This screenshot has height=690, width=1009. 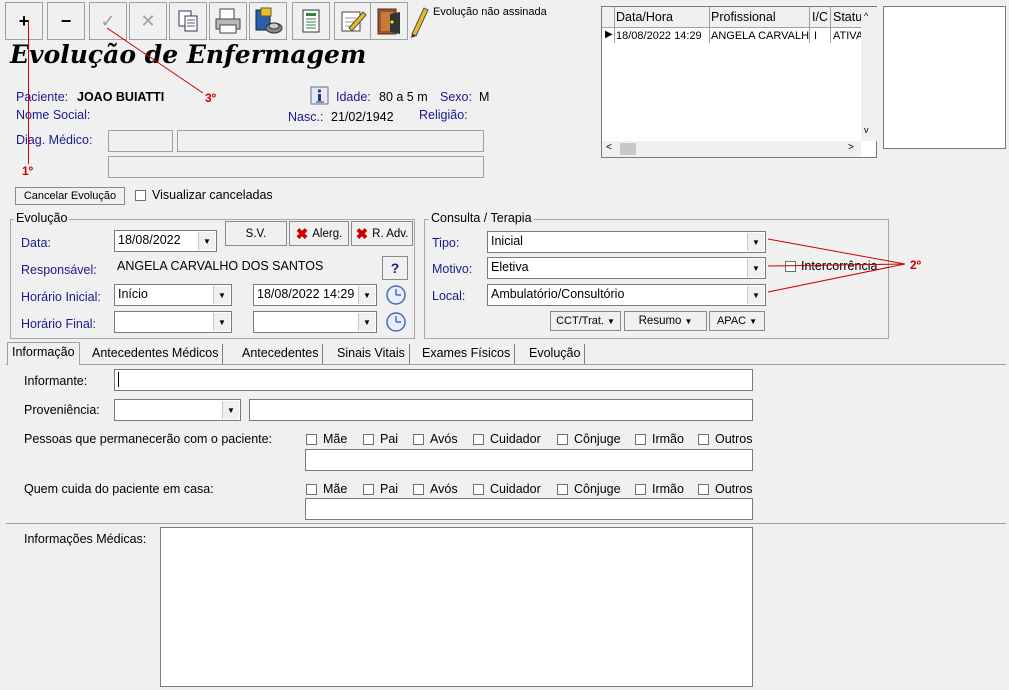 I want to click on annotation-line-2c, so click(x=836, y=278).